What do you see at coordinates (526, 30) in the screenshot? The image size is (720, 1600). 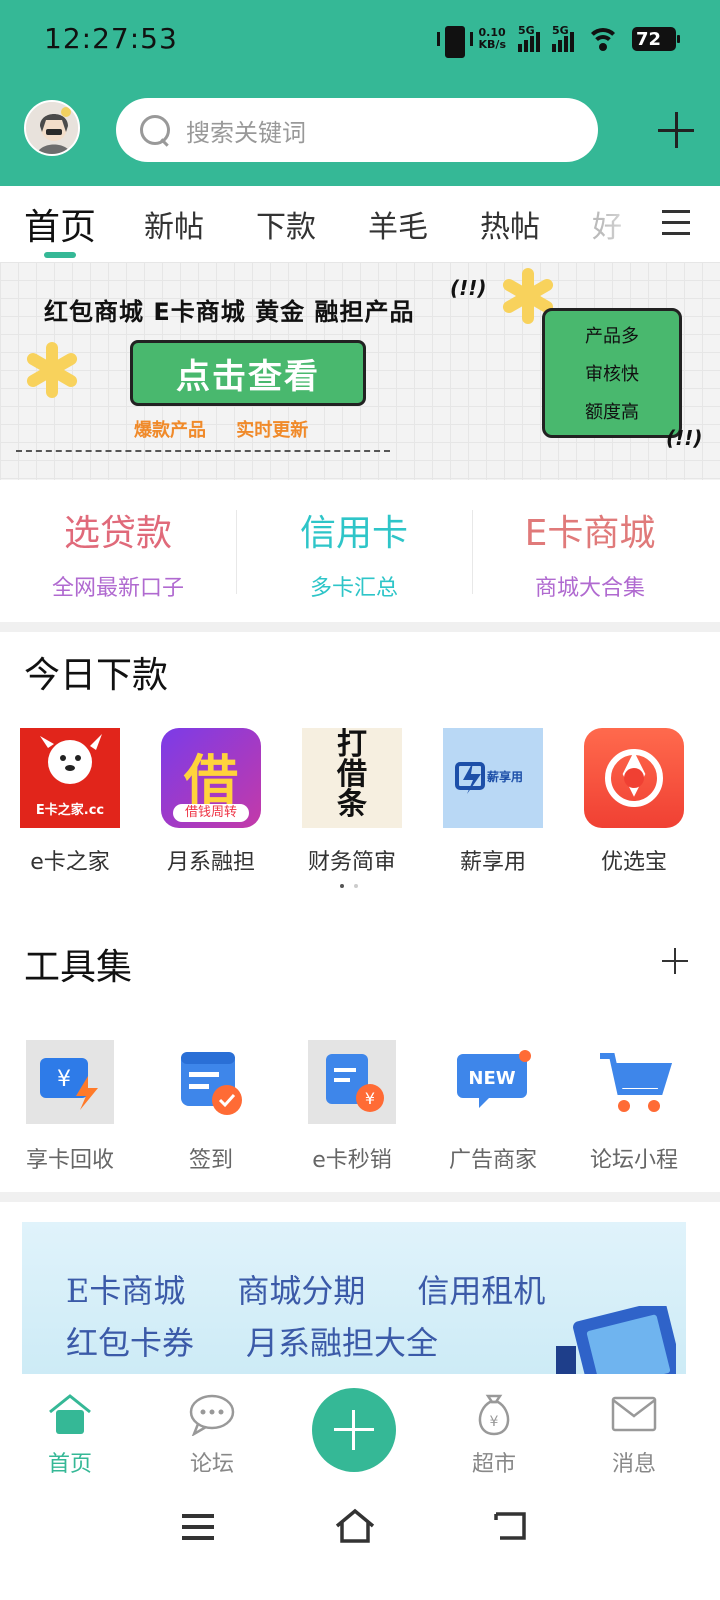 I see `sim1-label: 5G` at bounding box center [526, 30].